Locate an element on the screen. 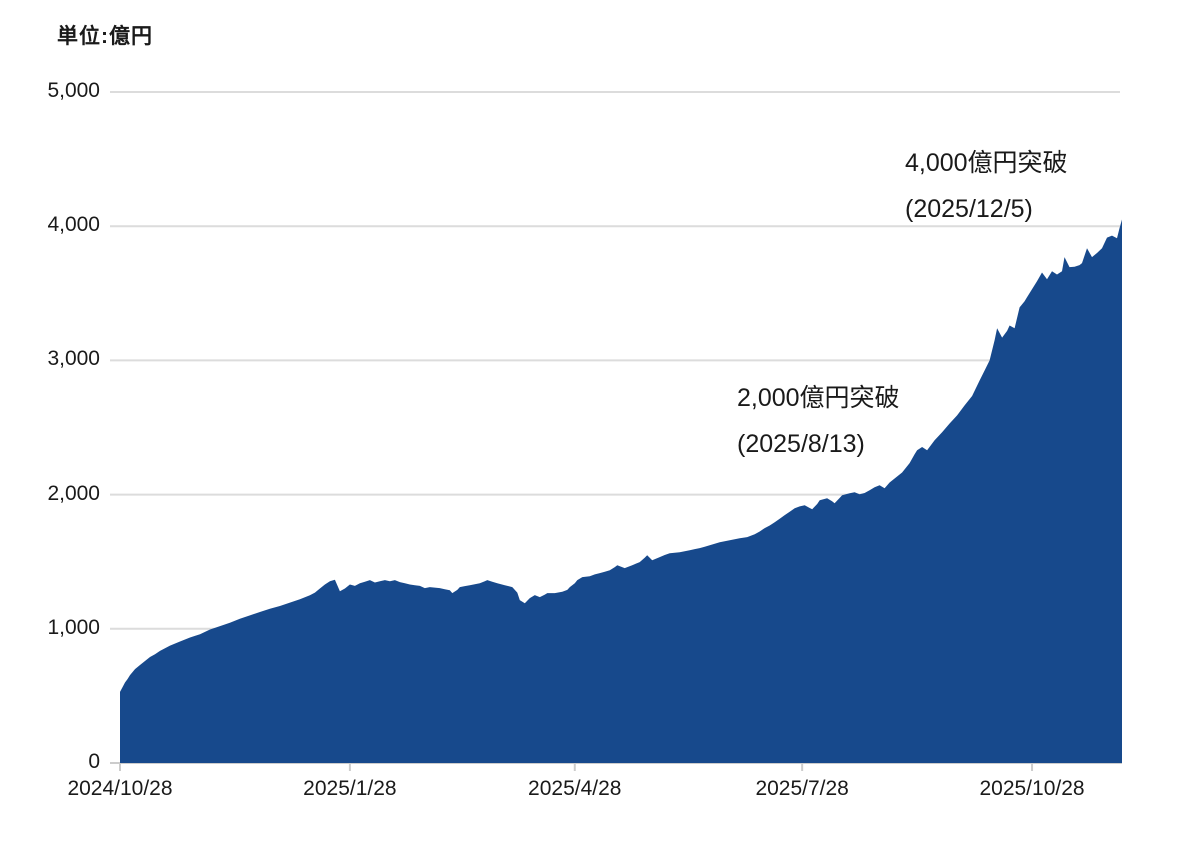 The image size is (1200, 852). y-axis-label: 2,000 is located at coordinates (73, 493).